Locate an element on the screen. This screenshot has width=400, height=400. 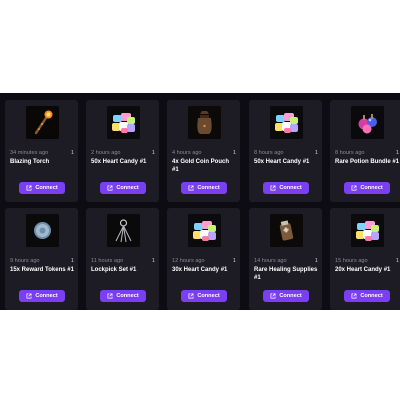
item-card: 8 hours ago 1 Rare Potion Bundle #1 Connect is located at coordinates (365, 151).